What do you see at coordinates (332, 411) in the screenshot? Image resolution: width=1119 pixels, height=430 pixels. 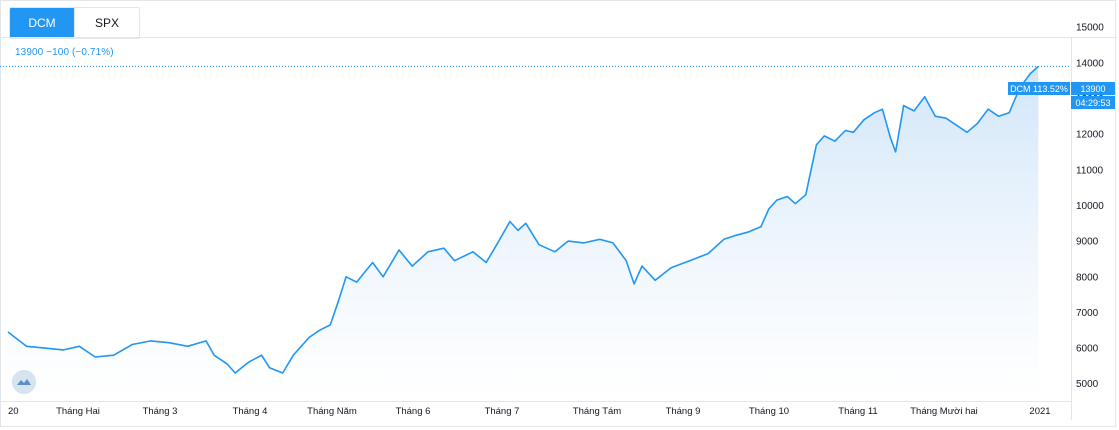 I see `x-tick-label: Tháng Năm` at bounding box center [332, 411].